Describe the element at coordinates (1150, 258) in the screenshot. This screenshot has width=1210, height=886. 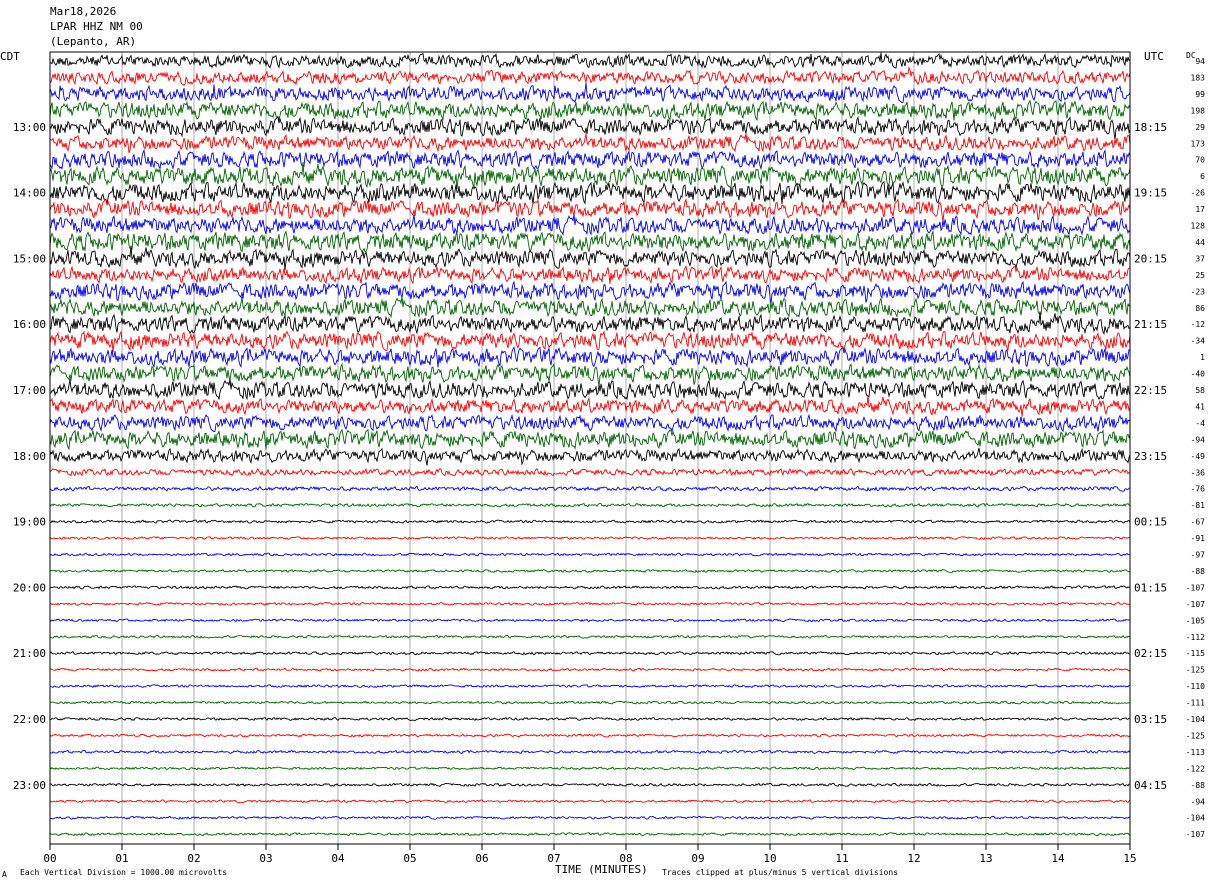
I see `right-hour-label: 20:15` at that location.